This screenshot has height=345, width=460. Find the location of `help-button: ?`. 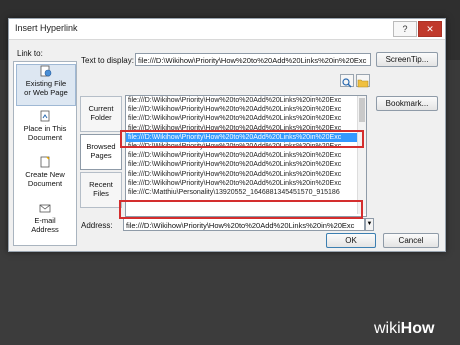

help-button: ? is located at coordinates (405, 29).